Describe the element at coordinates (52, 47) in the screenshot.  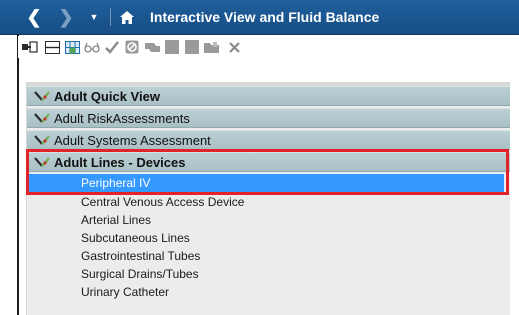
I see `table-icon` at that location.